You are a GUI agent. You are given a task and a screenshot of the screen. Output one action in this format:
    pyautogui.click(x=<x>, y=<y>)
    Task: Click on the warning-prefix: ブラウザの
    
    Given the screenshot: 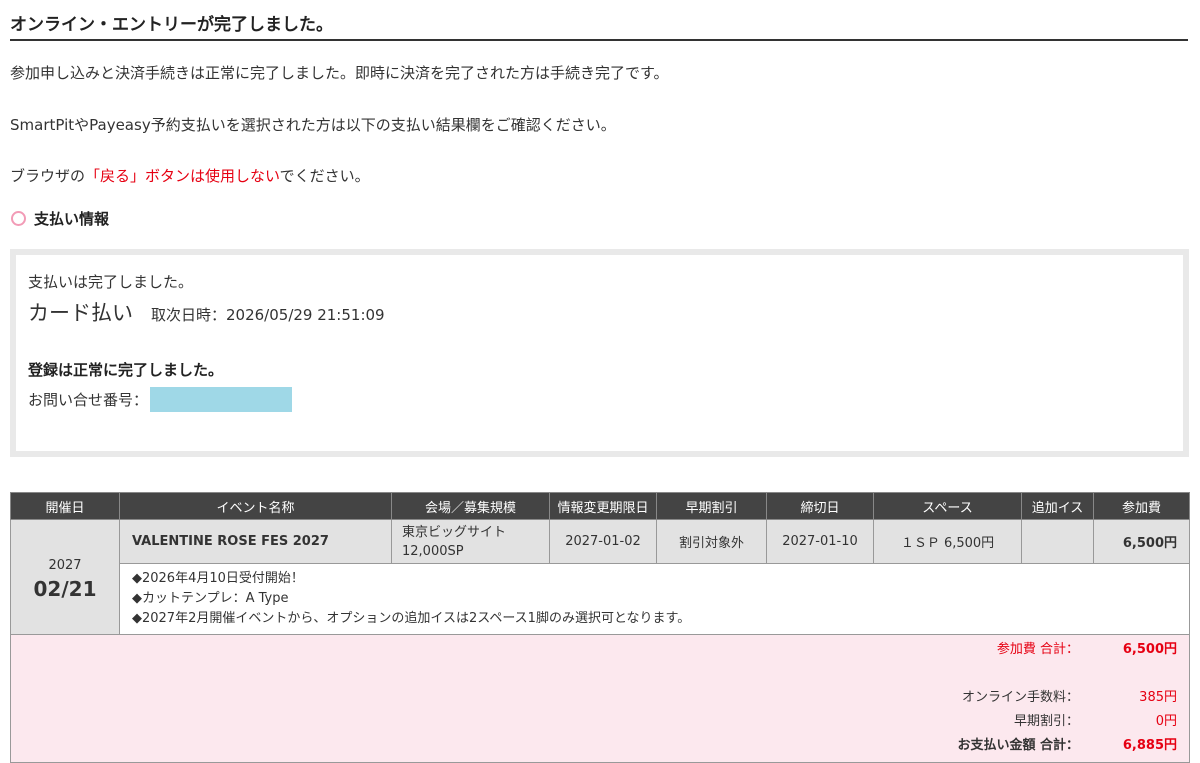 What is the action you would take?
    pyautogui.click(x=48, y=176)
    